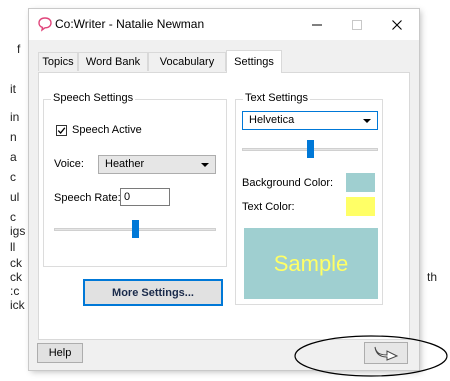  I want to click on font-select: Helvetica, so click(310, 120).